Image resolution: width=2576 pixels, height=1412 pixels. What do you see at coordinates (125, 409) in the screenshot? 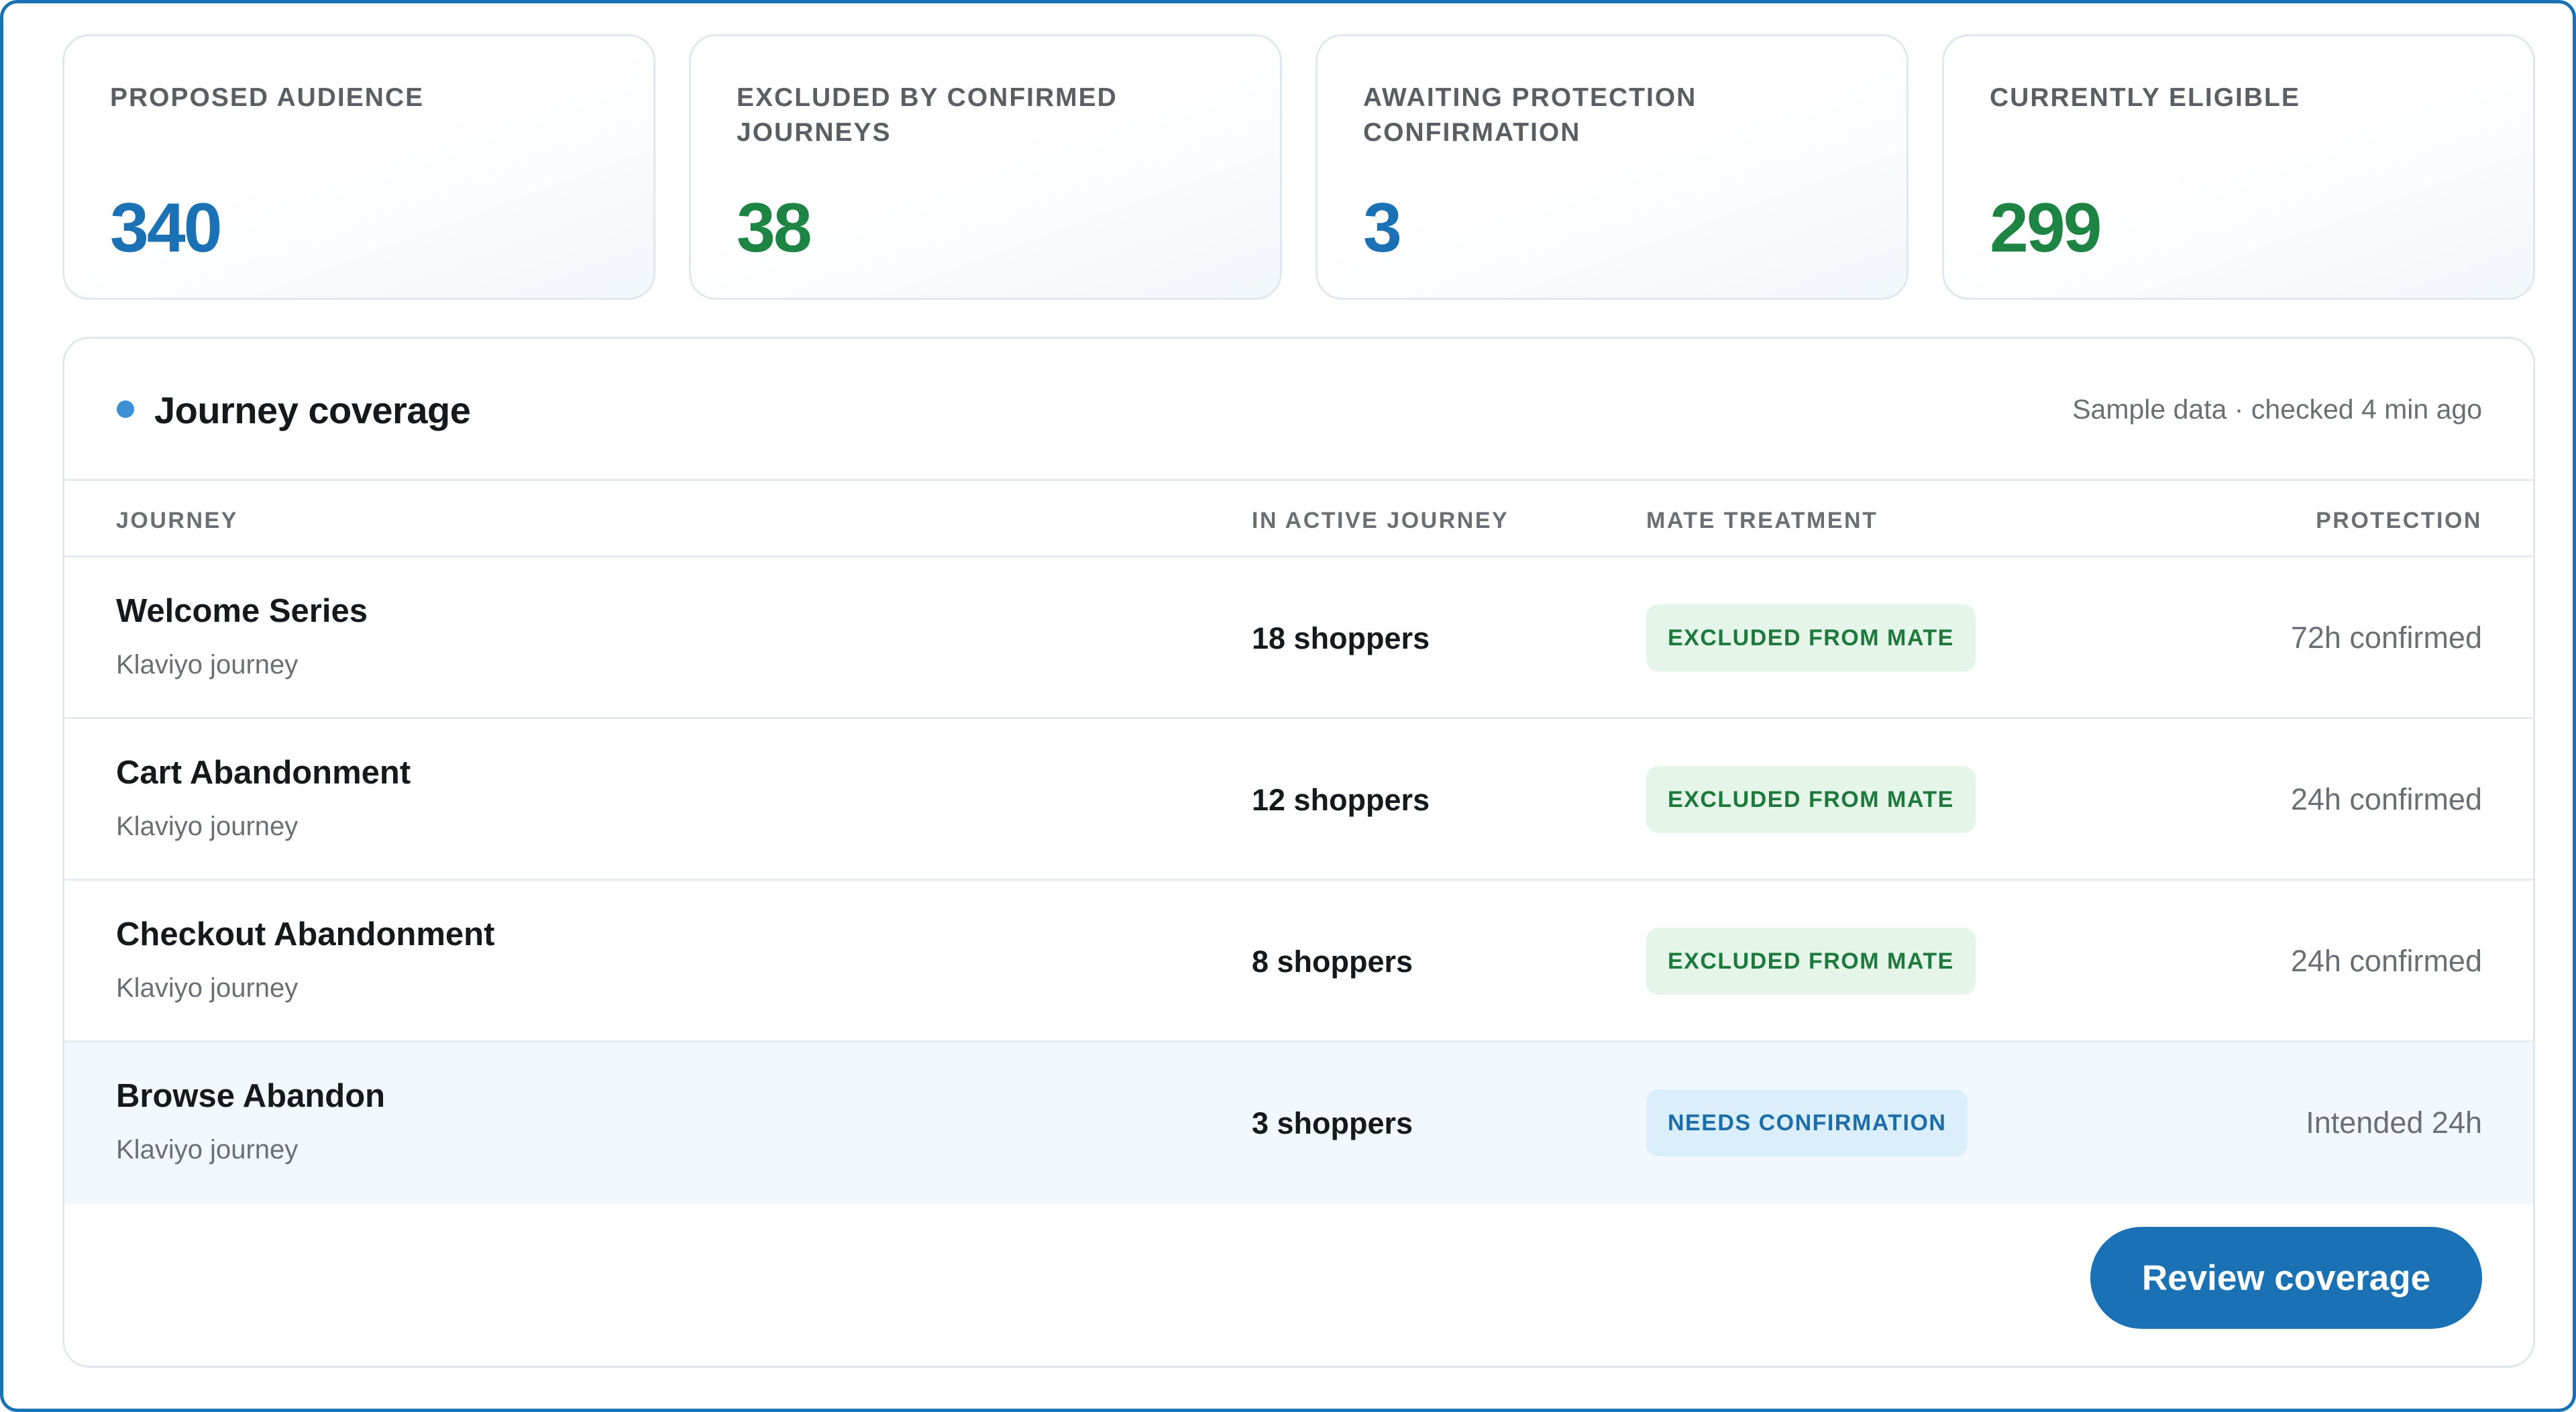
I see `status-dot-icon` at bounding box center [125, 409].